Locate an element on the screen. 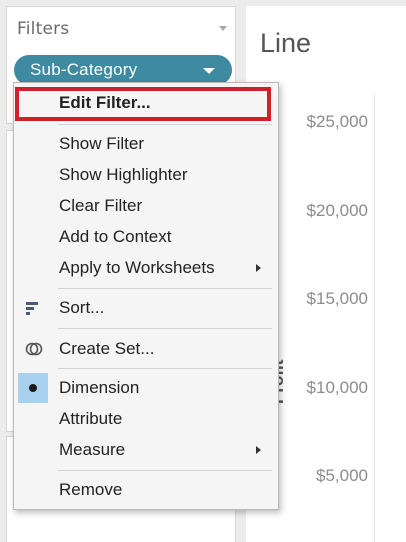 The width and height of the screenshot is (406, 542). menu-item-clear-filter: Clear Filter is located at coordinates (146, 207).